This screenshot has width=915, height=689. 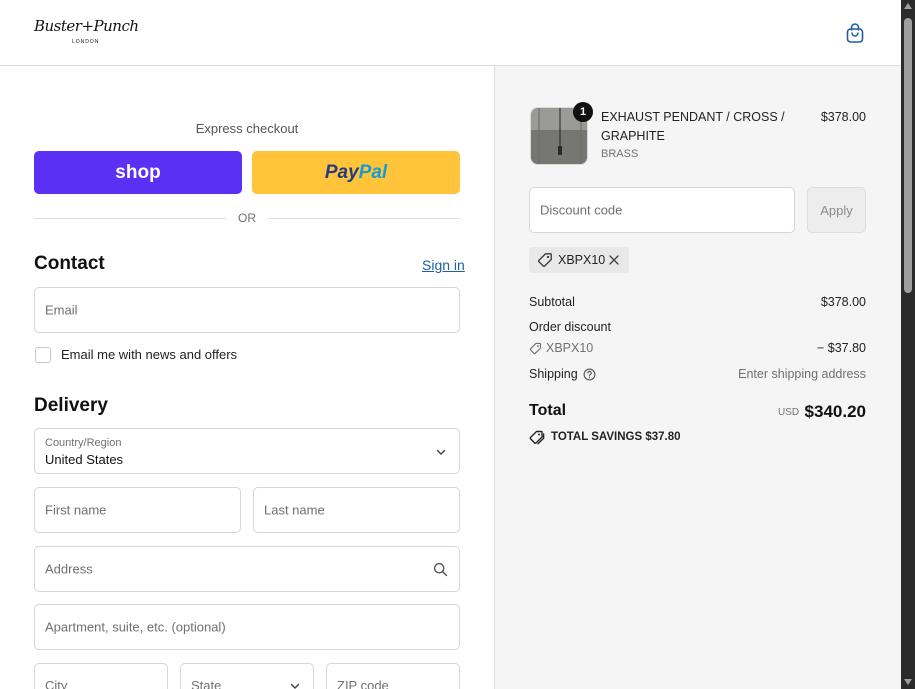 I want to click on address-input: Address, so click(x=247, y=569).